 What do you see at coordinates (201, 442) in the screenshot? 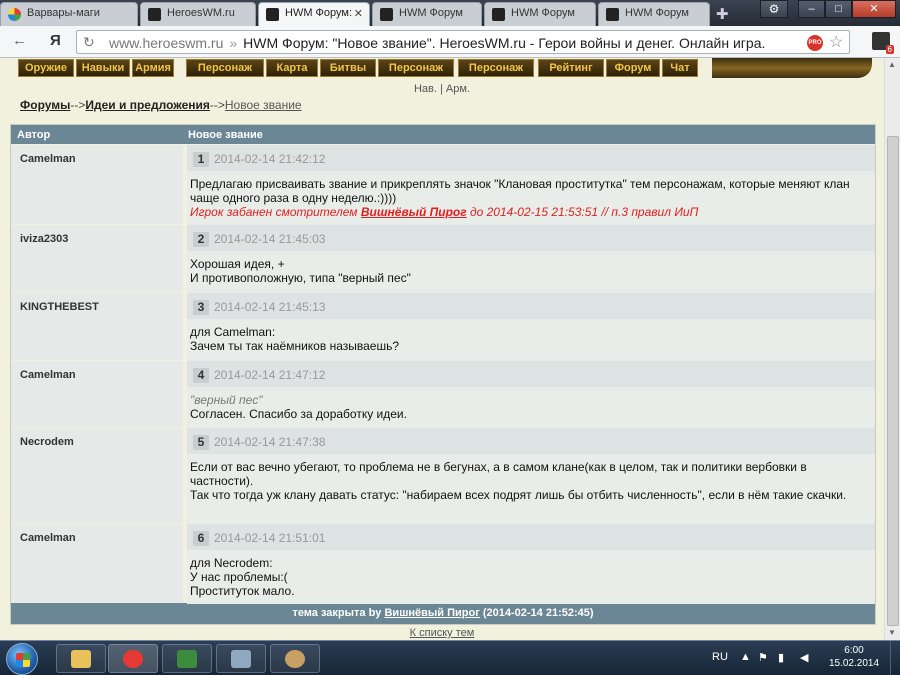
I see `post-number: 5` at bounding box center [201, 442].